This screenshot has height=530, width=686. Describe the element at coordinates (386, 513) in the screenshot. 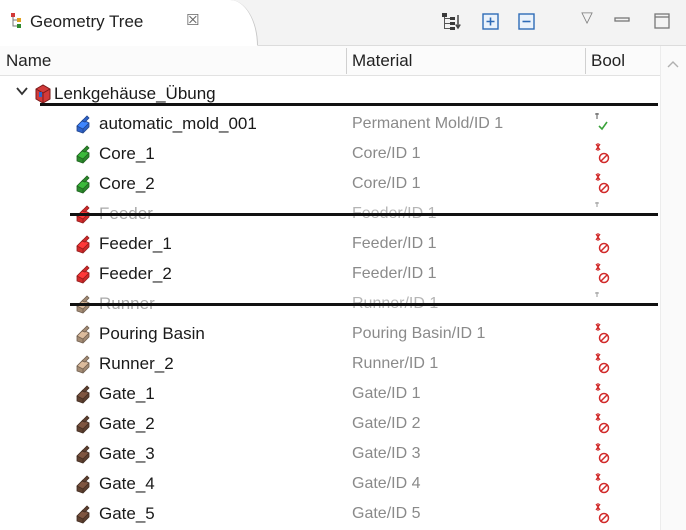

I see `tree-item-material: Gate/ID 5` at that location.